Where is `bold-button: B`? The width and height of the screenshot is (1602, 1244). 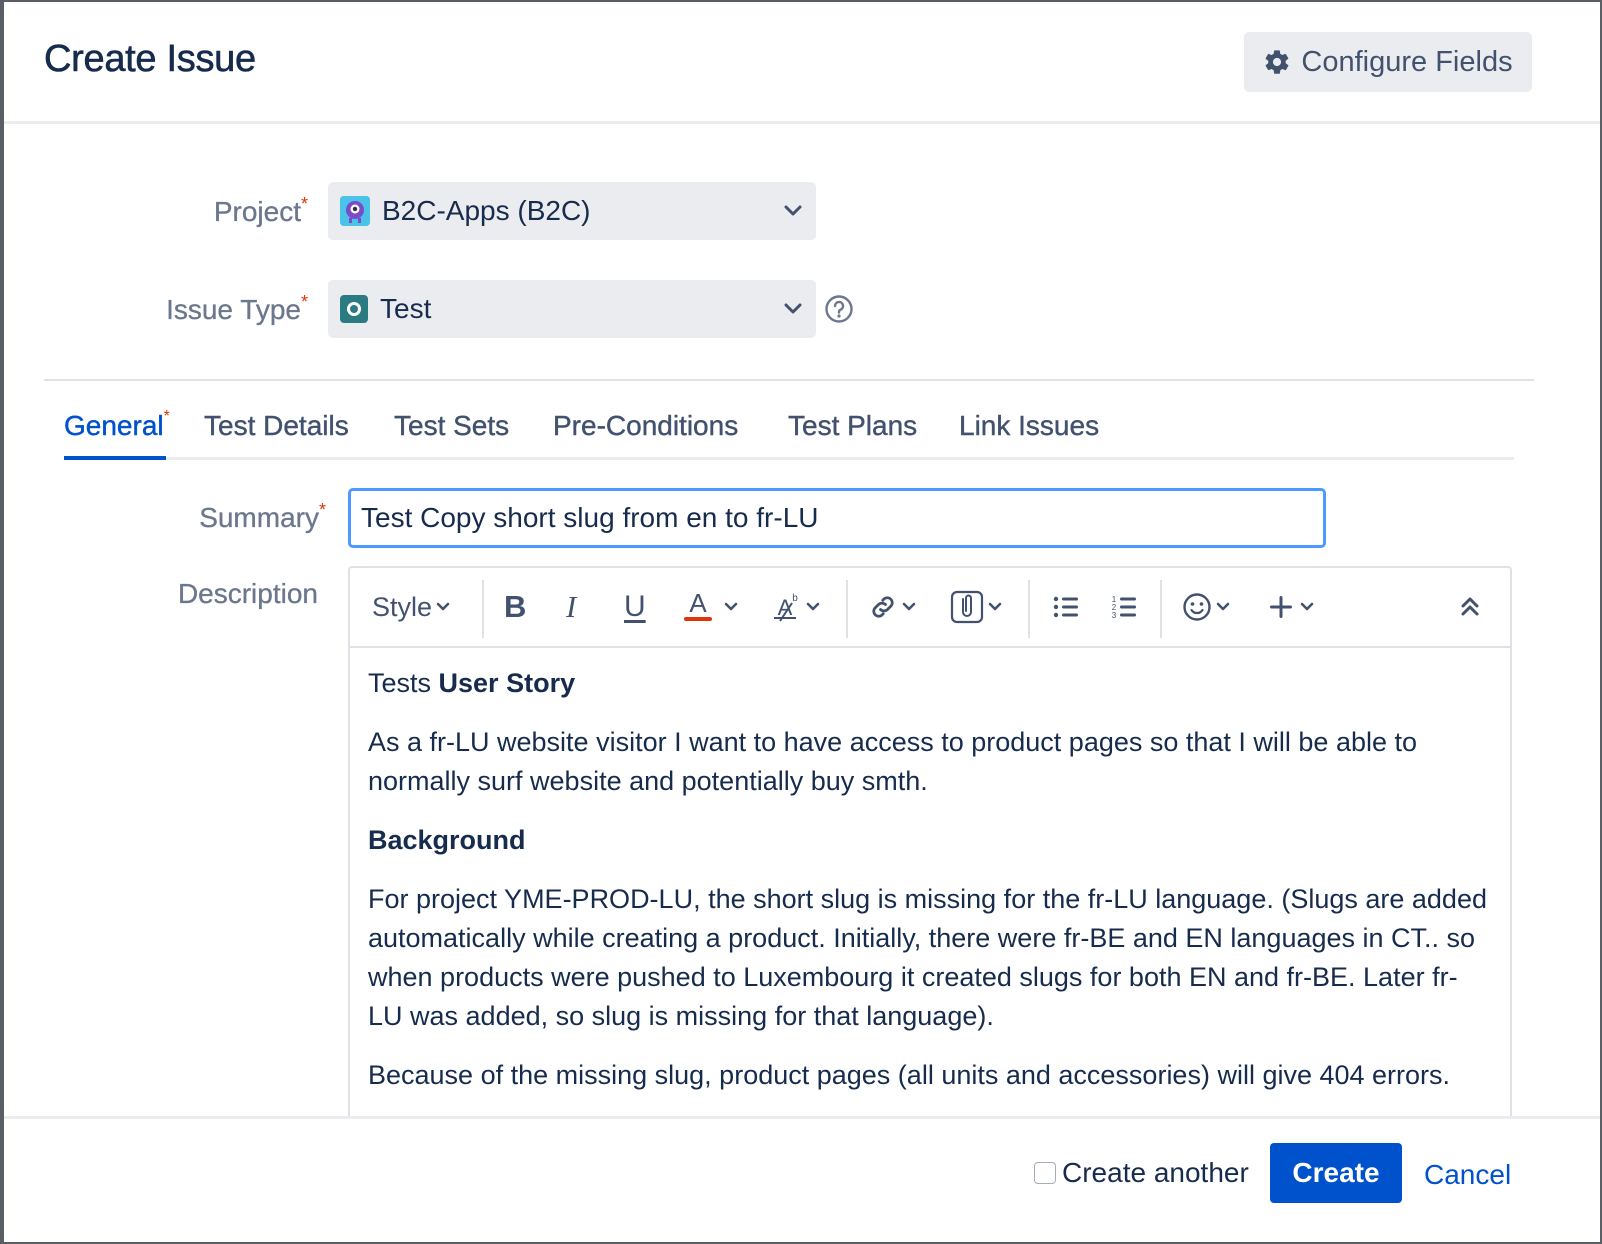 bold-button: B is located at coordinates (515, 607).